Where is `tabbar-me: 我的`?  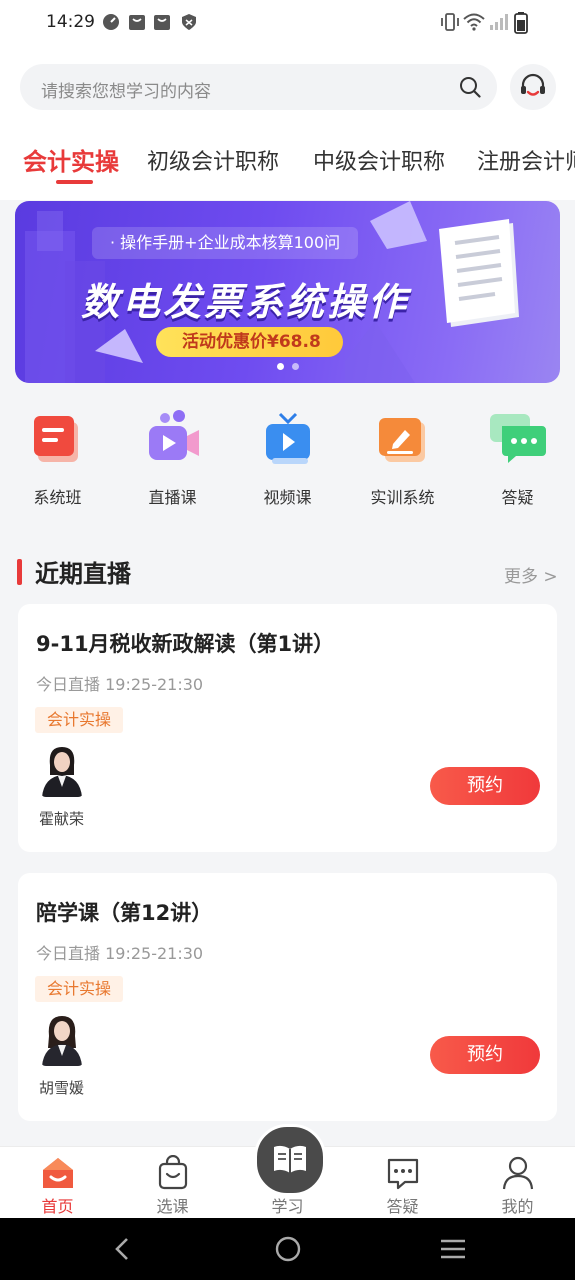
tabbar-me: 我的 is located at coordinates (517, 1183).